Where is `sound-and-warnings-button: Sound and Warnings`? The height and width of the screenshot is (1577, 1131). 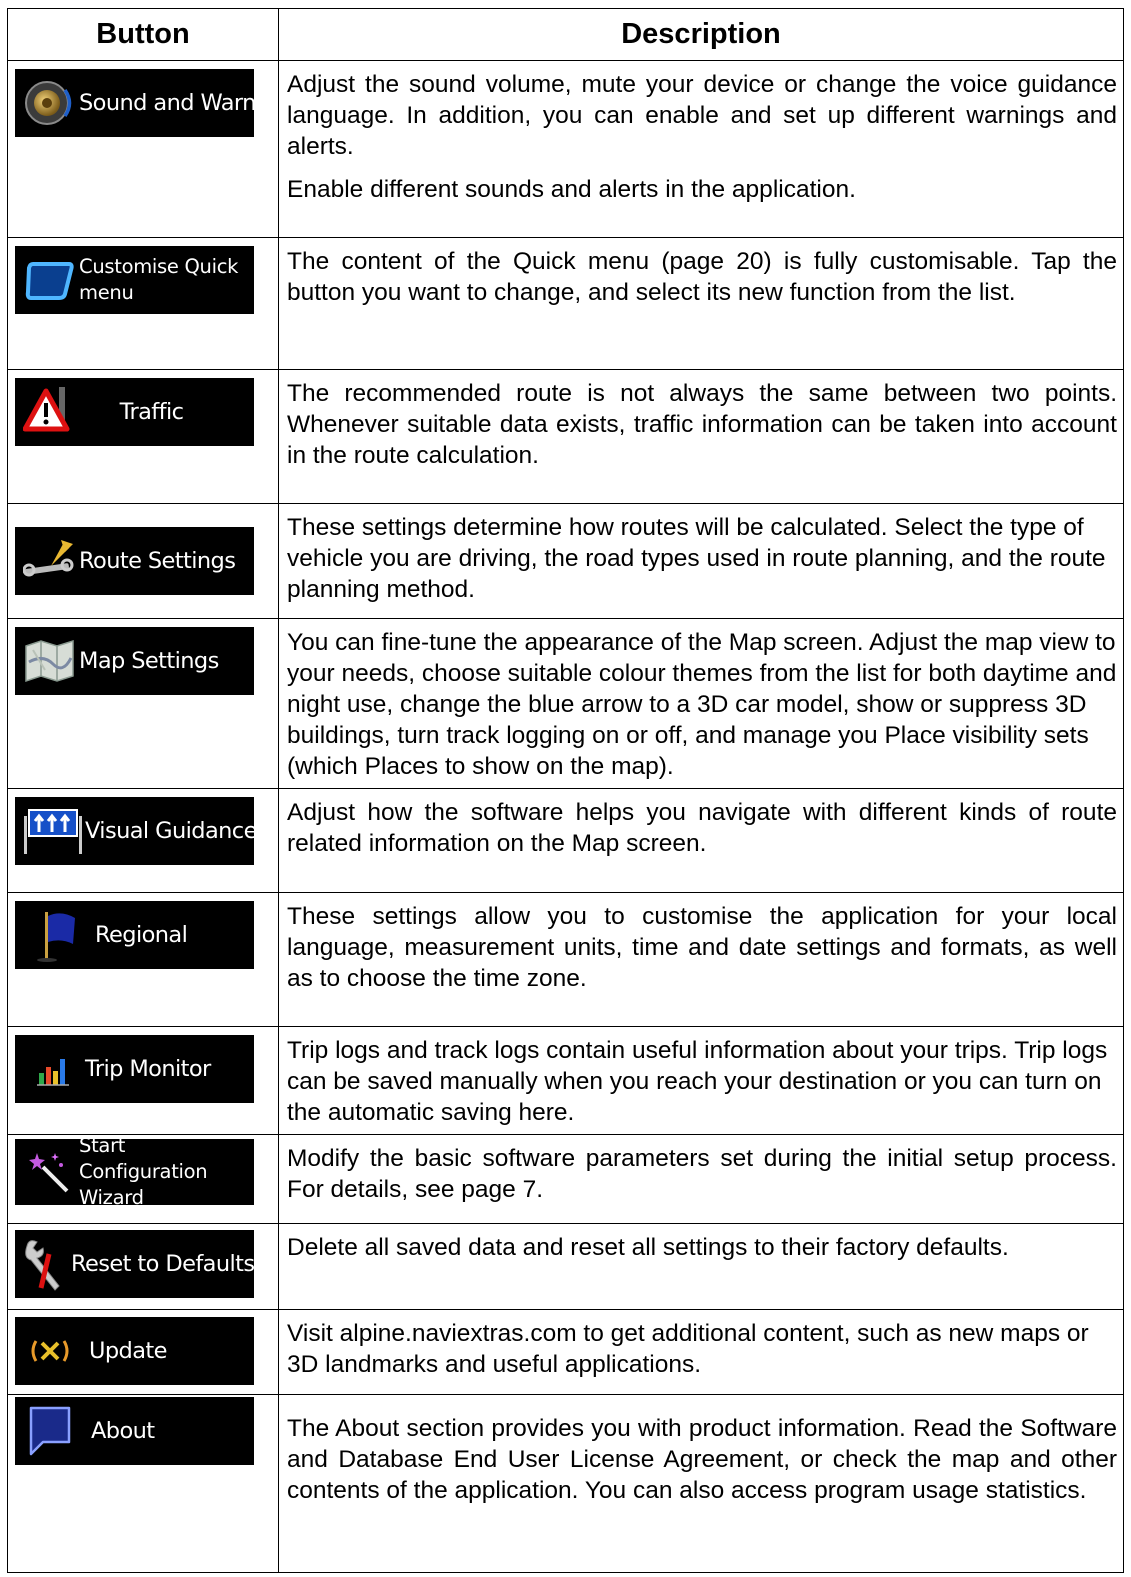
sound-and-warnings-button: Sound and Warnings is located at coordinates (134, 103).